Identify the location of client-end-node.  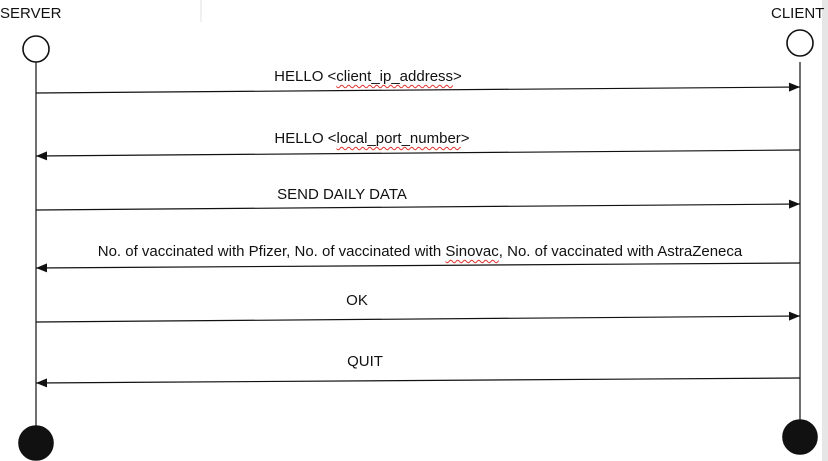
(800, 437).